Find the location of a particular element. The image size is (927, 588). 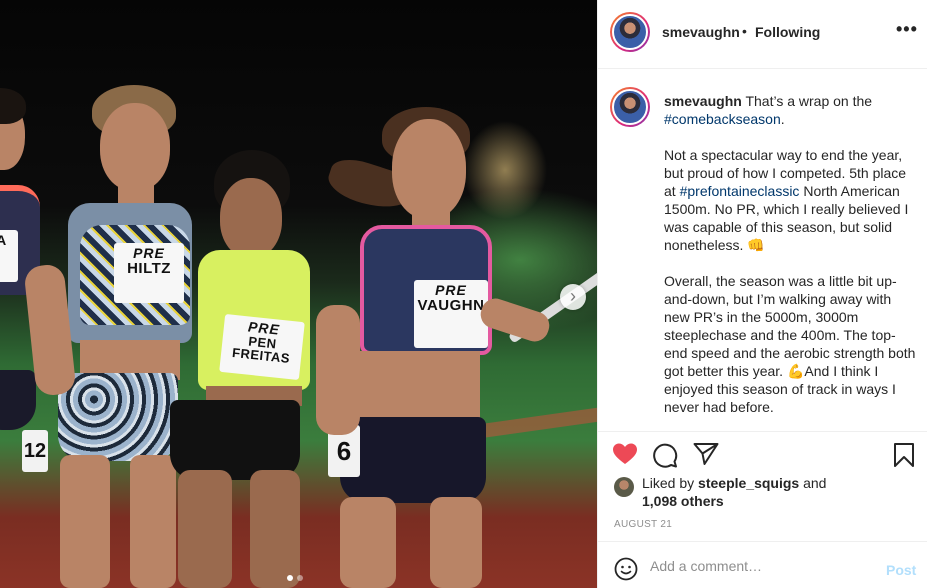

comment-bar: Post is located at coordinates (762, 564).